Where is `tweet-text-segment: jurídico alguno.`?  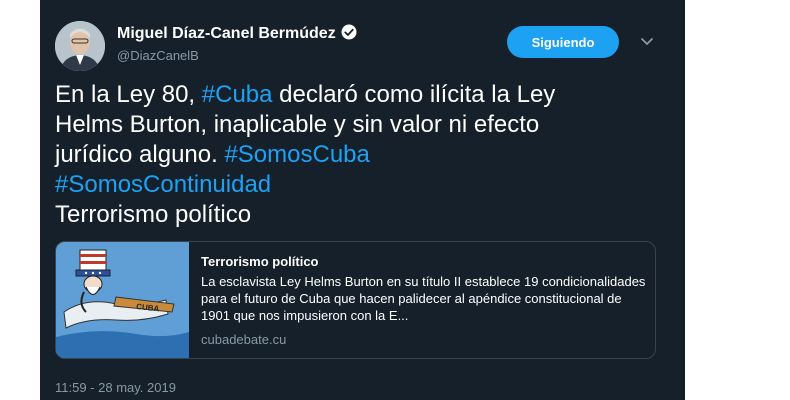
tweet-text-segment: jurídico alguno. is located at coordinates (140, 154).